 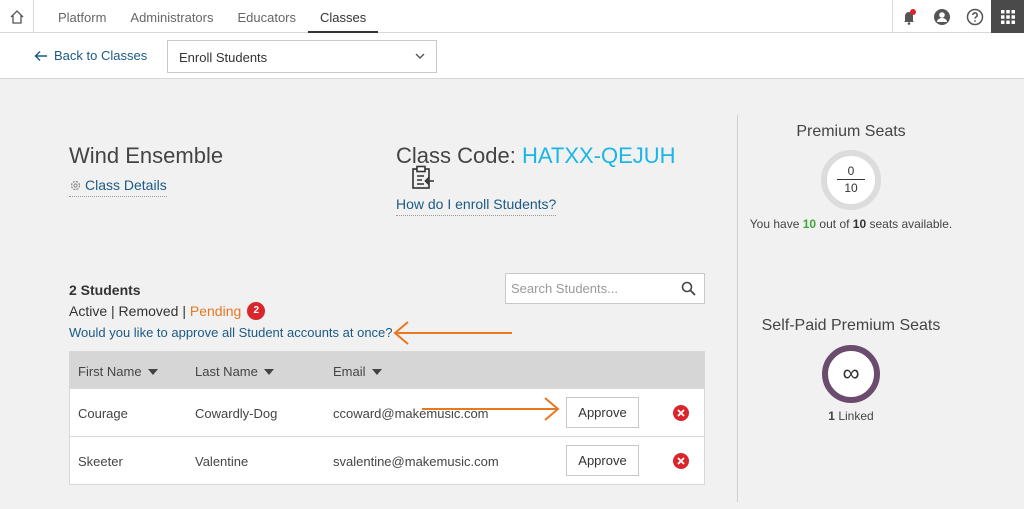 What do you see at coordinates (149, 311) in the screenshot?
I see `filter-removed: Removed` at bounding box center [149, 311].